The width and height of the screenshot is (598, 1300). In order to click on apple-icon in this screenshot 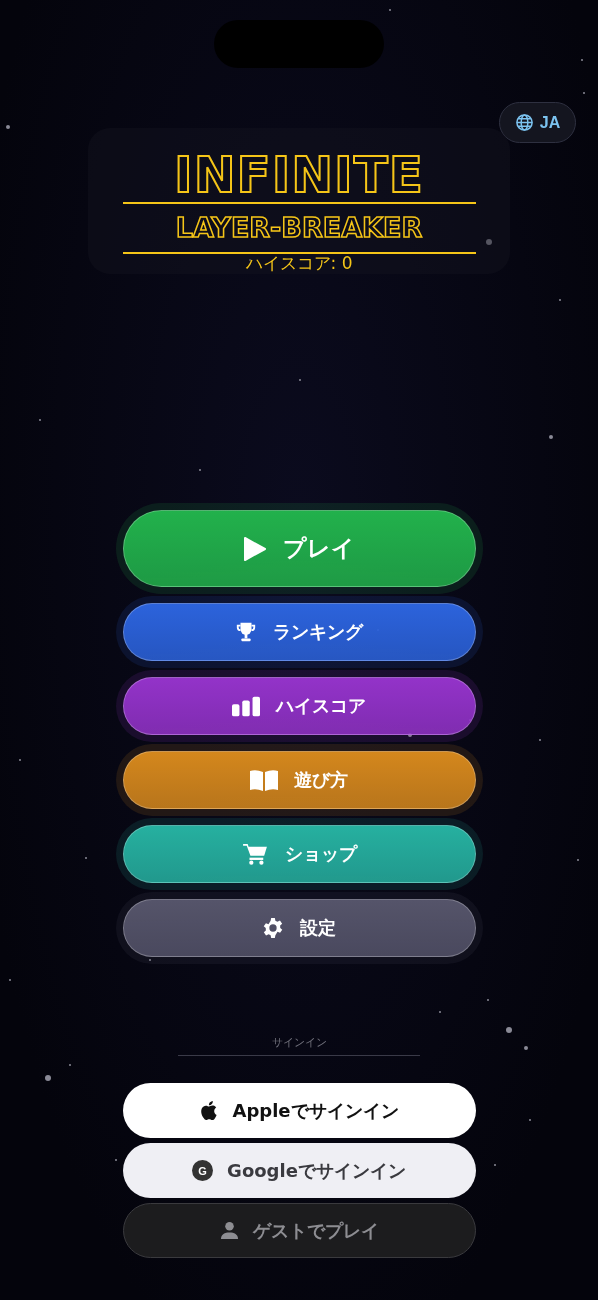, I will do `click(209, 1110)`.